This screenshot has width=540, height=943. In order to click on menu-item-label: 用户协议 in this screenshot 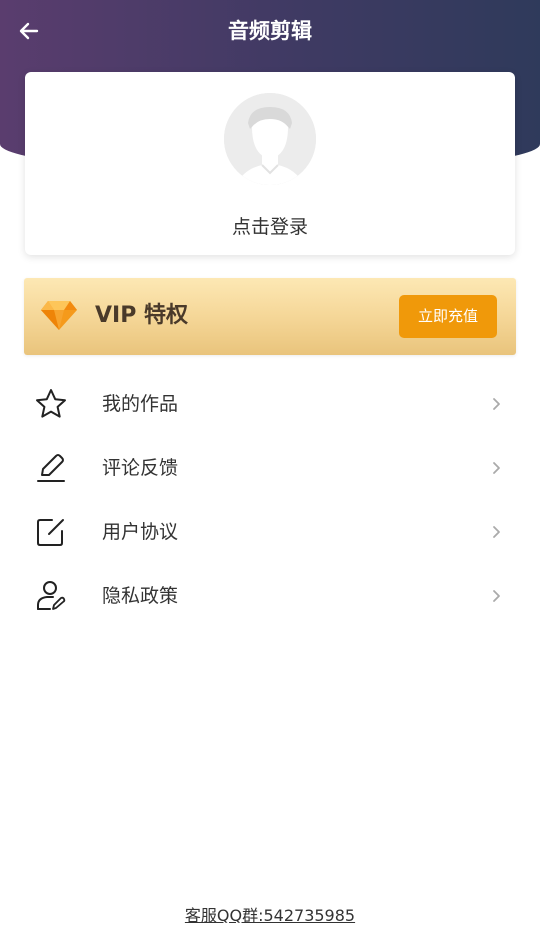, I will do `click(140, 532)`.